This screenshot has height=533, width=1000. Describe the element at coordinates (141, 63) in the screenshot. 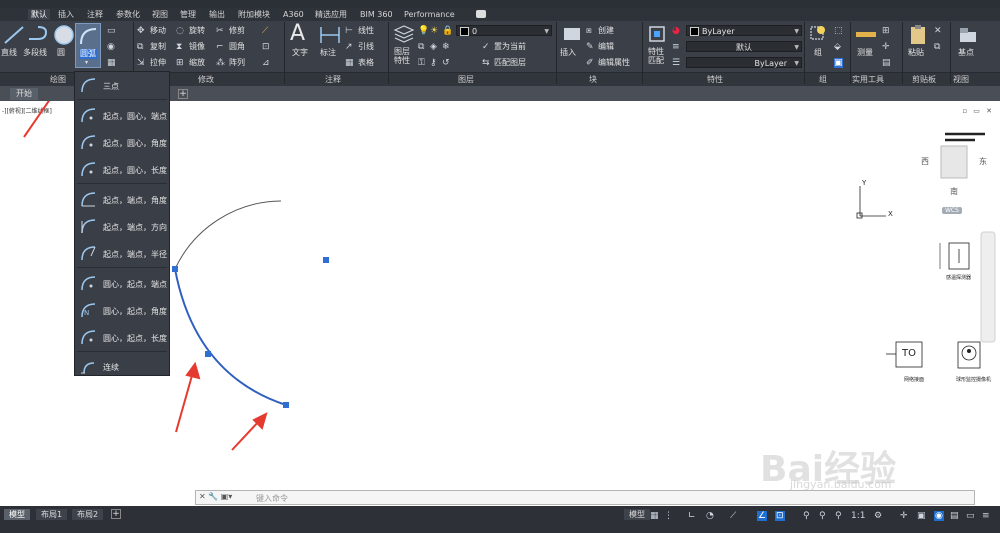

I see `stretch-icon: ⇲` at that location.